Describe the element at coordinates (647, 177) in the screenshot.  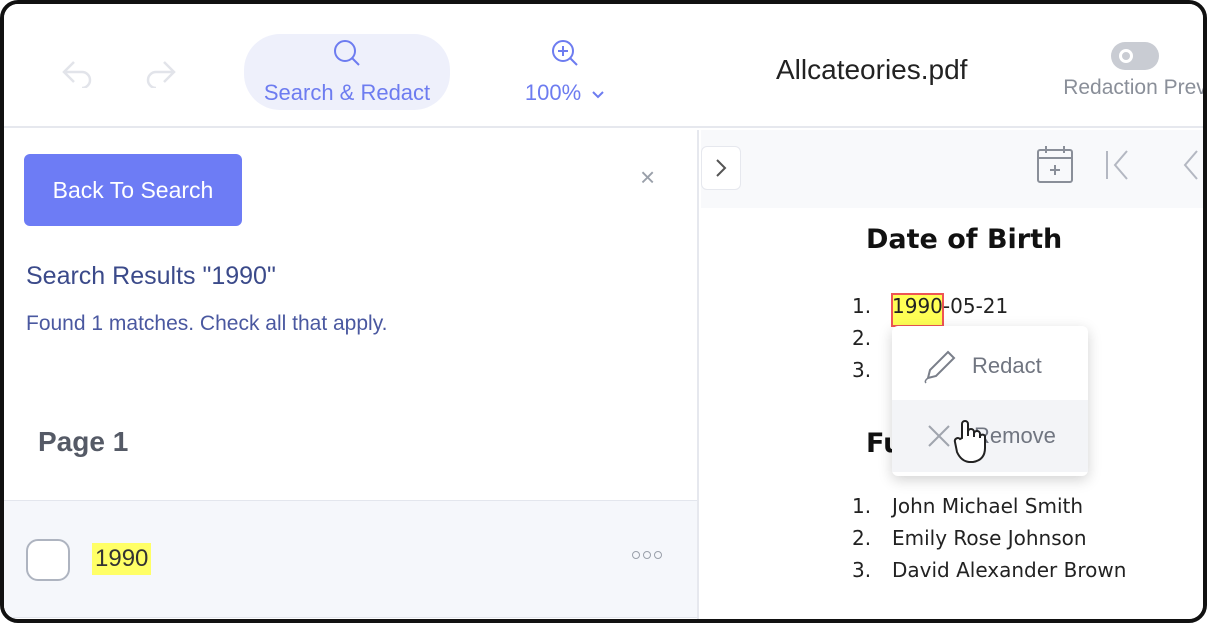
I see `close-icon: ×` at that location.